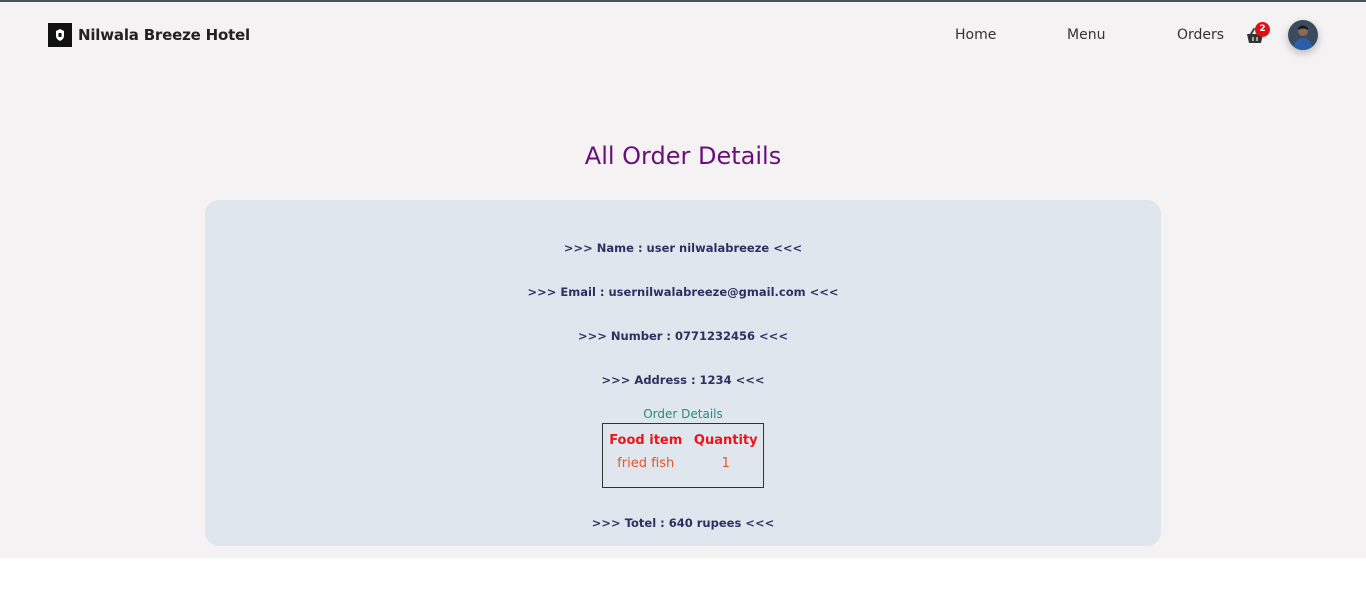 Image resolution: width=1366 pixels, height=609 pixels. Describe the element at coordinates (683, 248) in the screenshot. I see `customer-name: >>> Name : user nilwalabreeze <<<` at that location.